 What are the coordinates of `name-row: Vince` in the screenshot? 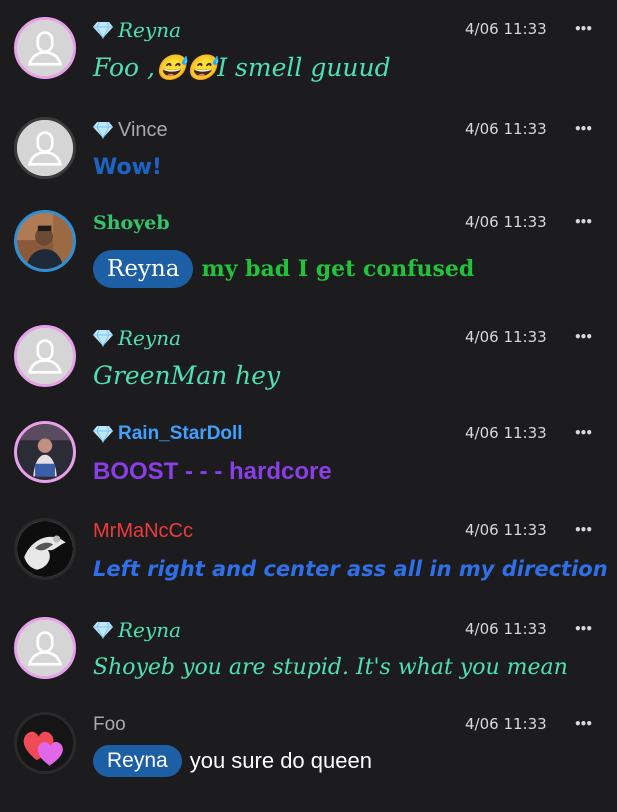 It's located at (130, 130).